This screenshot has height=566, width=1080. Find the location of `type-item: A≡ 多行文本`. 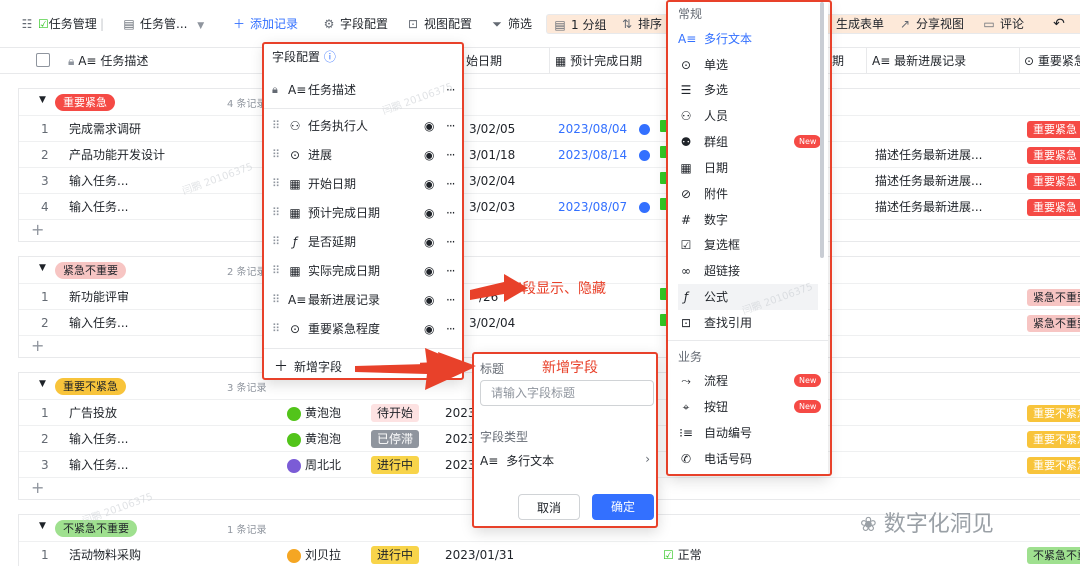

type-item: A≡ 多行文本 is located at coordinates (748, 39).